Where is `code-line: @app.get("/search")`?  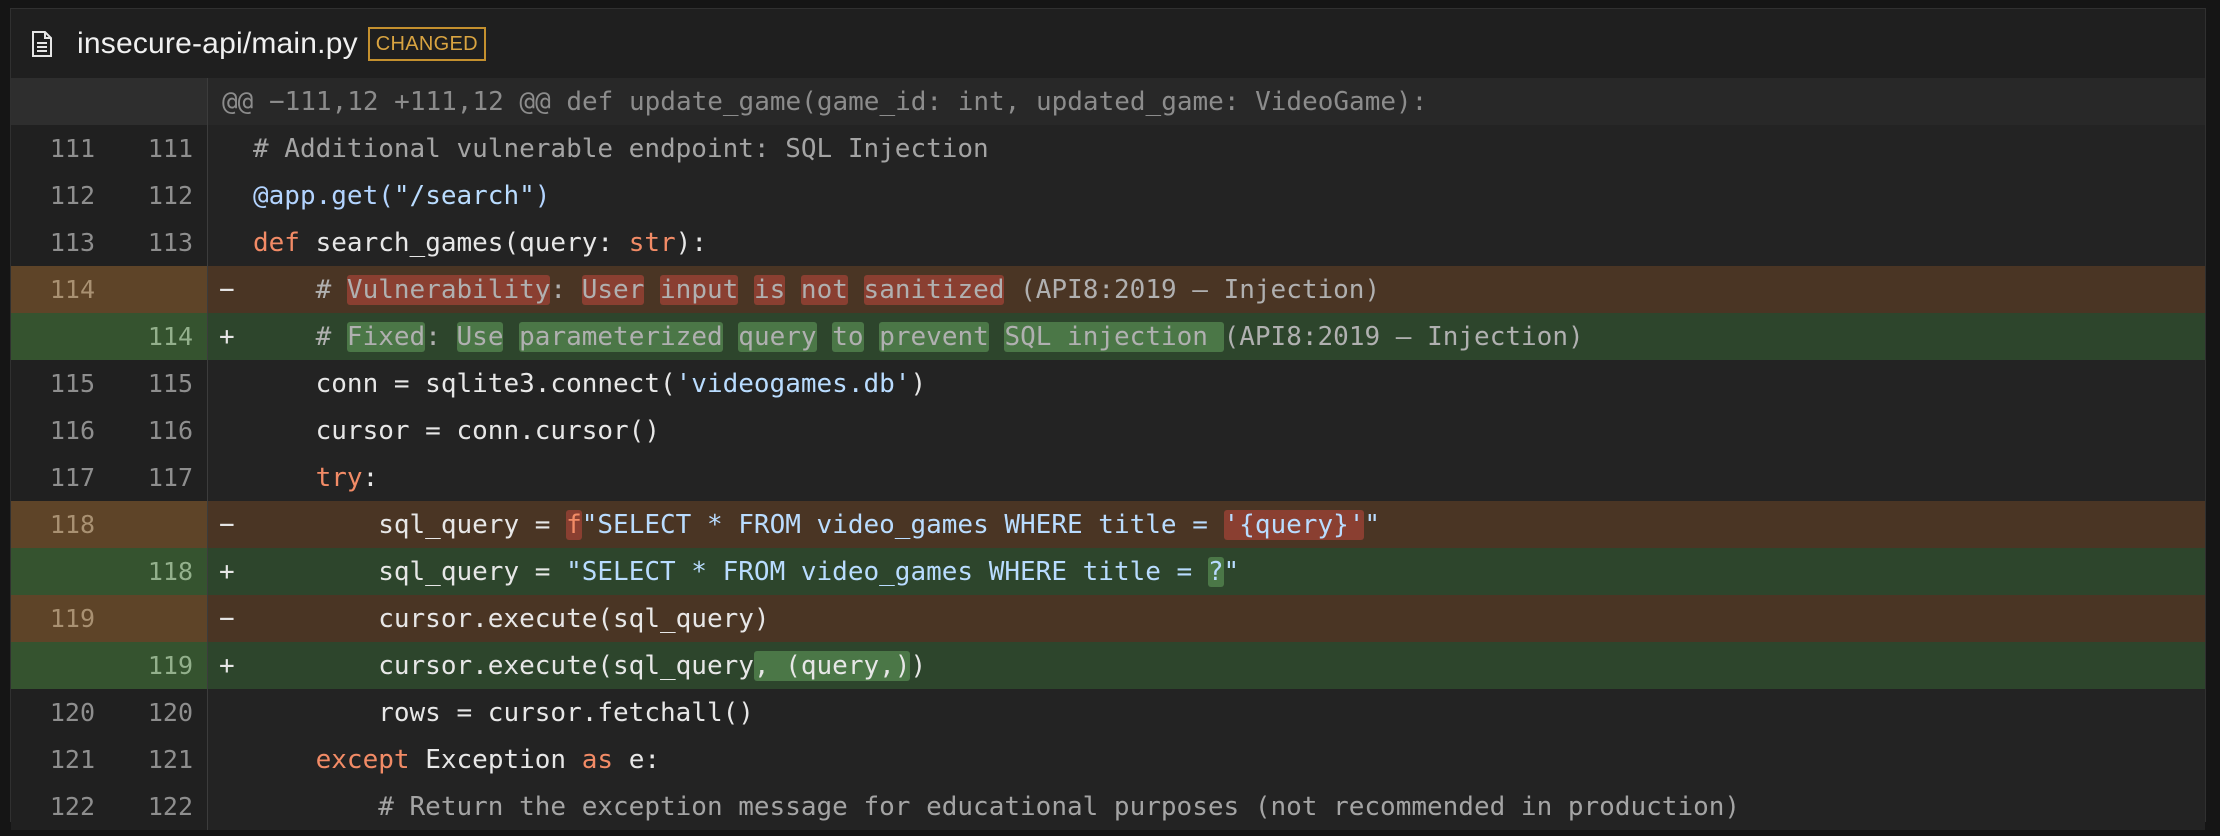 code-line: @app.get("/search") is located at coordinates (401, 195).